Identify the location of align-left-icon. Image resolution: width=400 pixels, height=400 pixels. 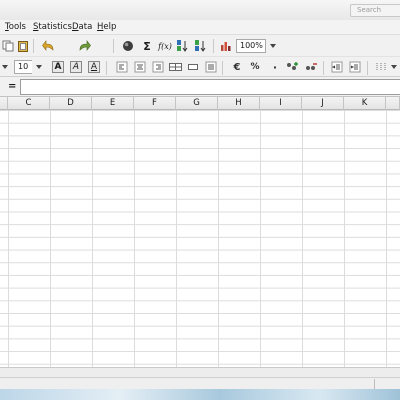
(122, 67).